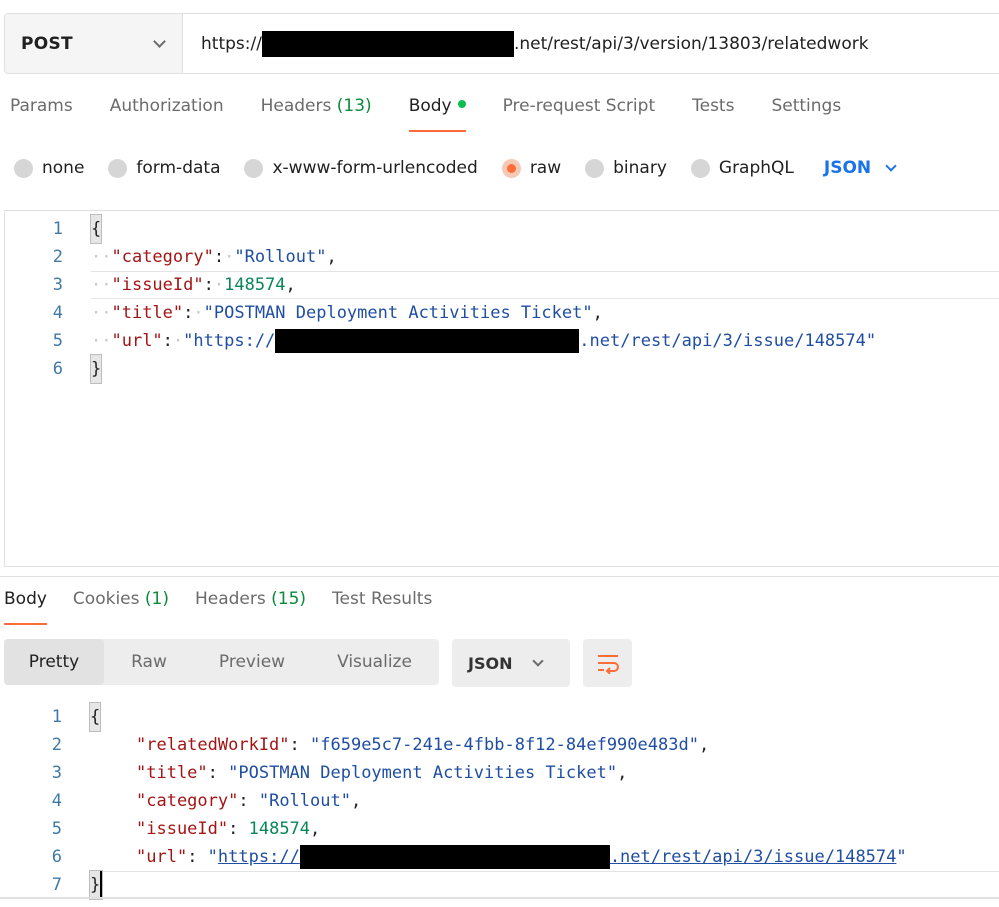 This screenshot has width=999, height=907. Describe the element at coordinates (713, 106) in the screenshot. I see `tab-label: Tests` at that location.